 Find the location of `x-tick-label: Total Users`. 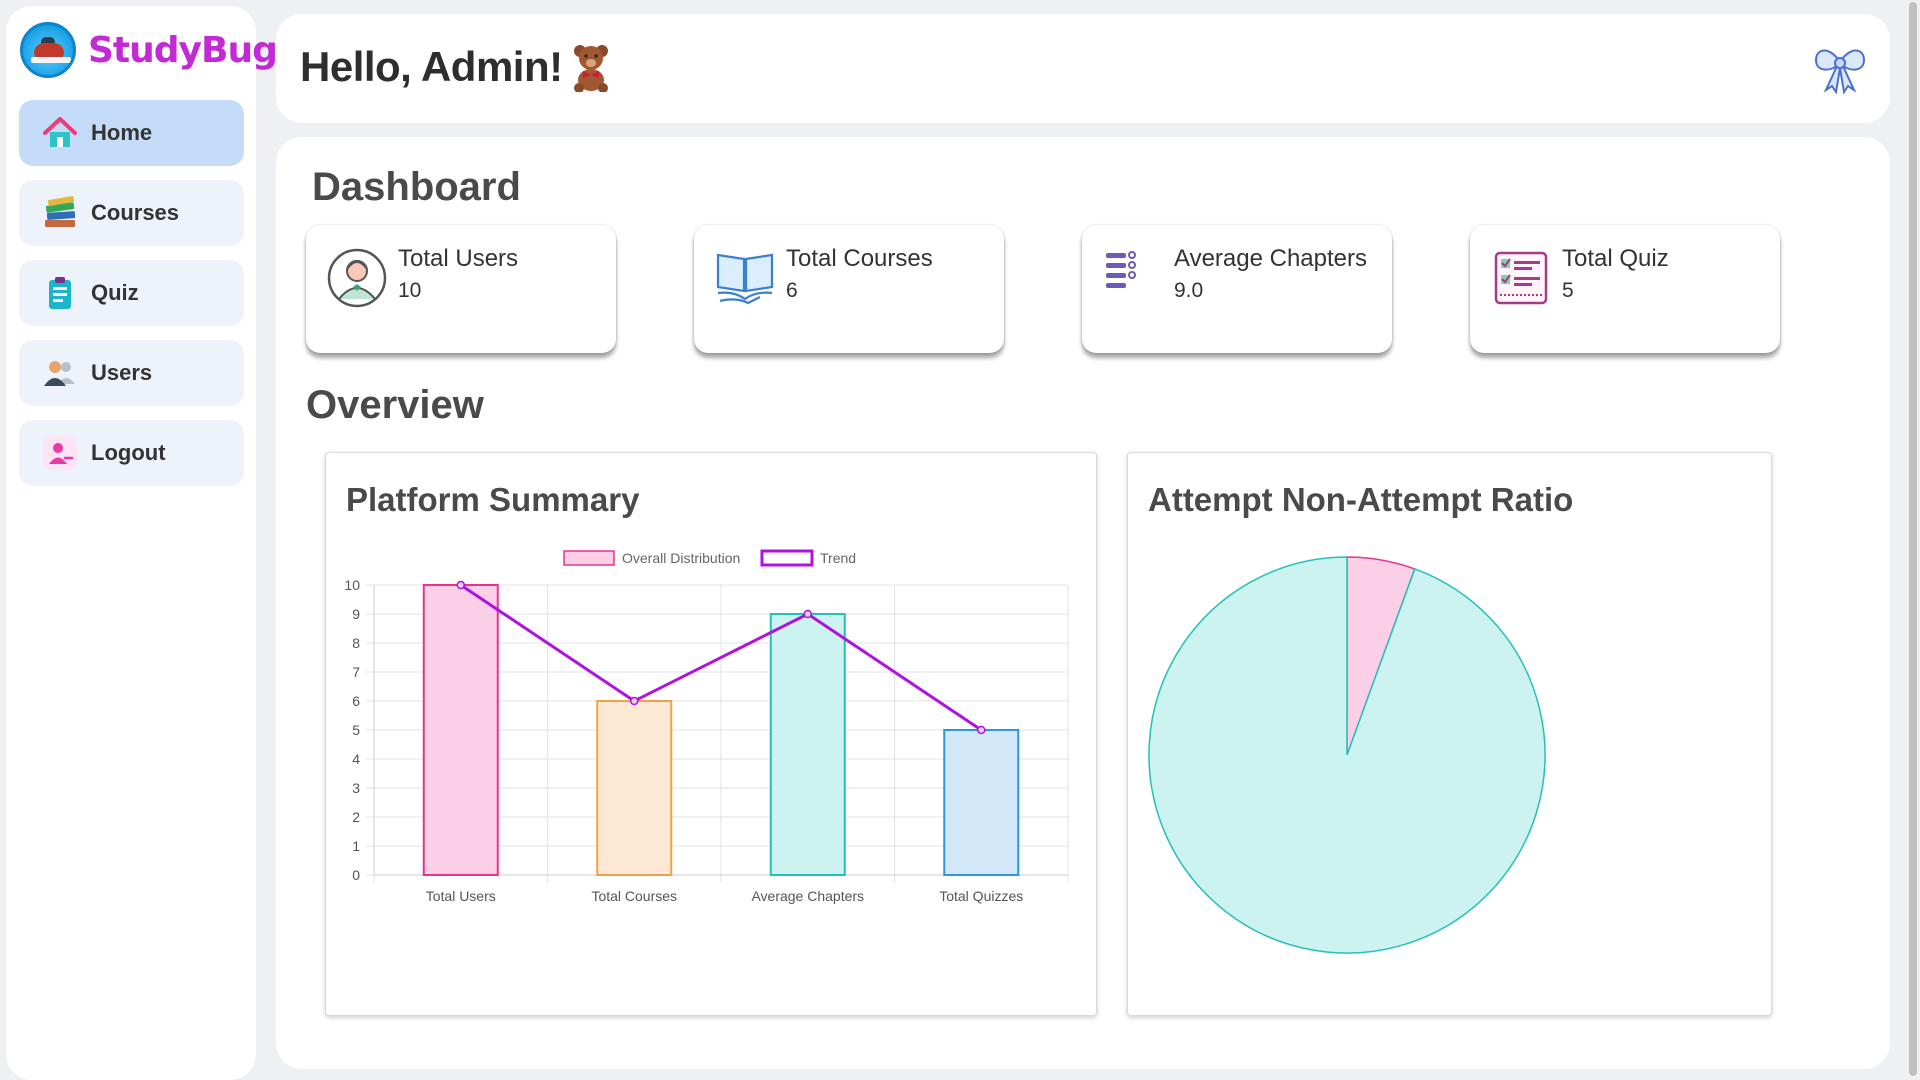

x-tick-label: Total Users is located at coordinates (461, 896).